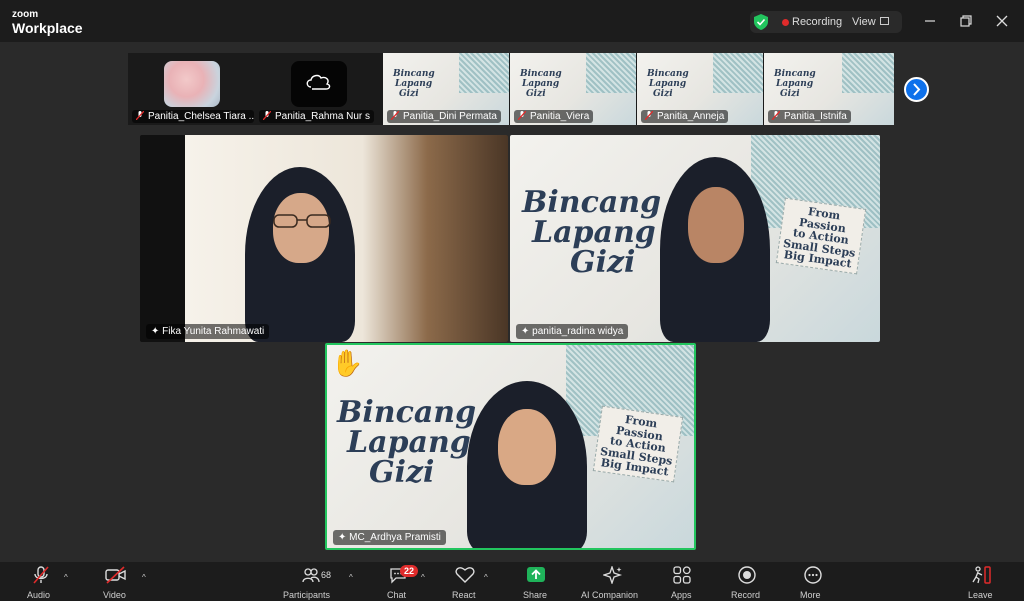 This screenshot has width=1024, height=601. Describe the element at coordinates (144, 577) in the screenshot. I see `video-options-caret-icon: ^` at that location.